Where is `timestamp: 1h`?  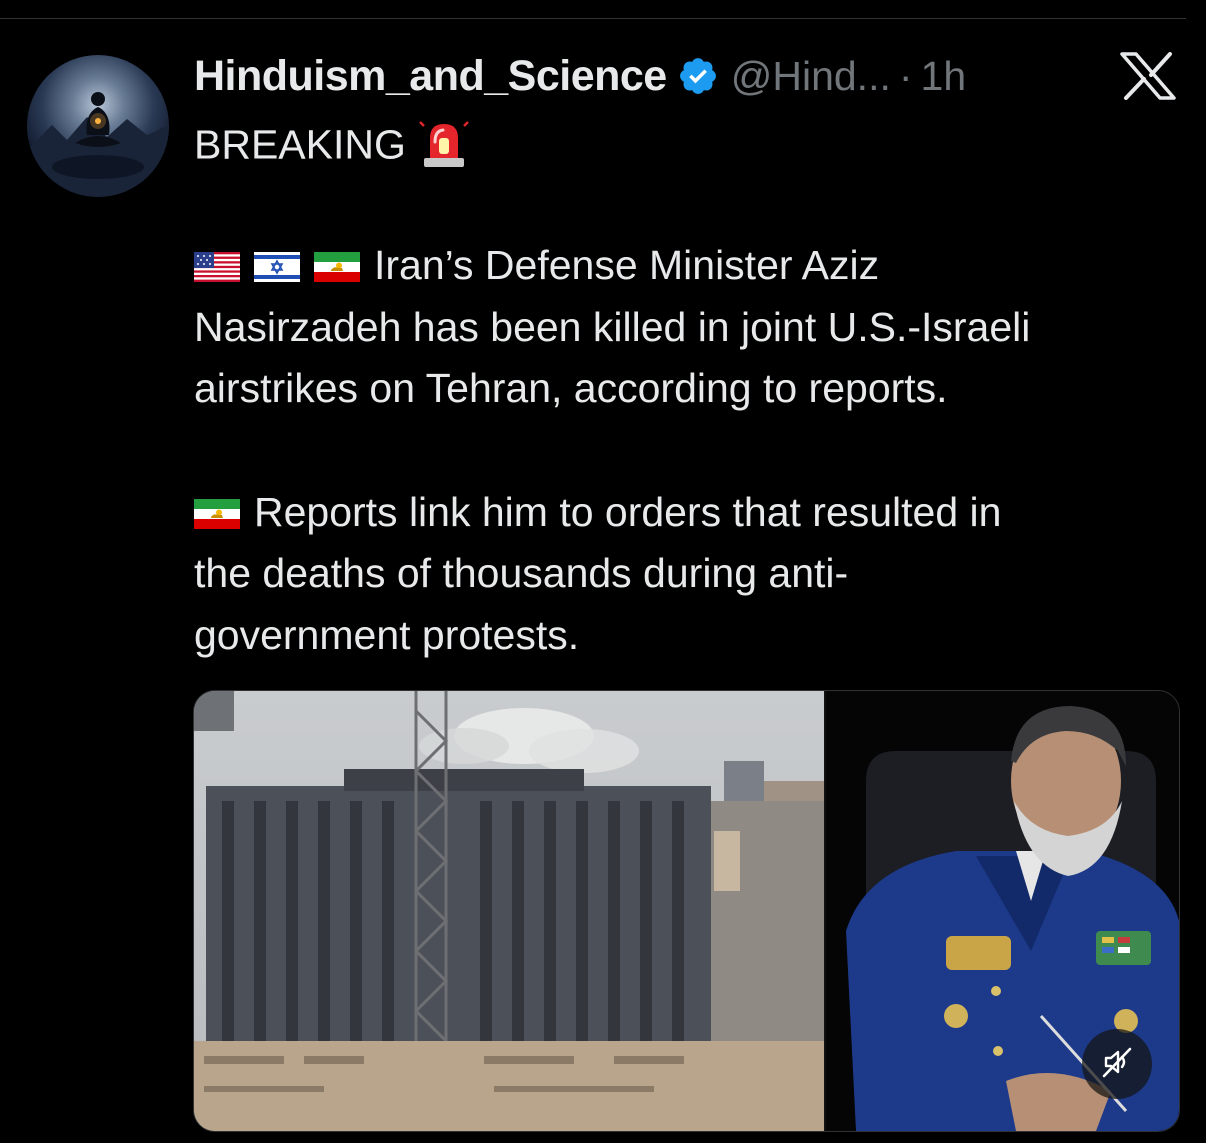 timestamp: 1h is located at coordinates (944, 76).